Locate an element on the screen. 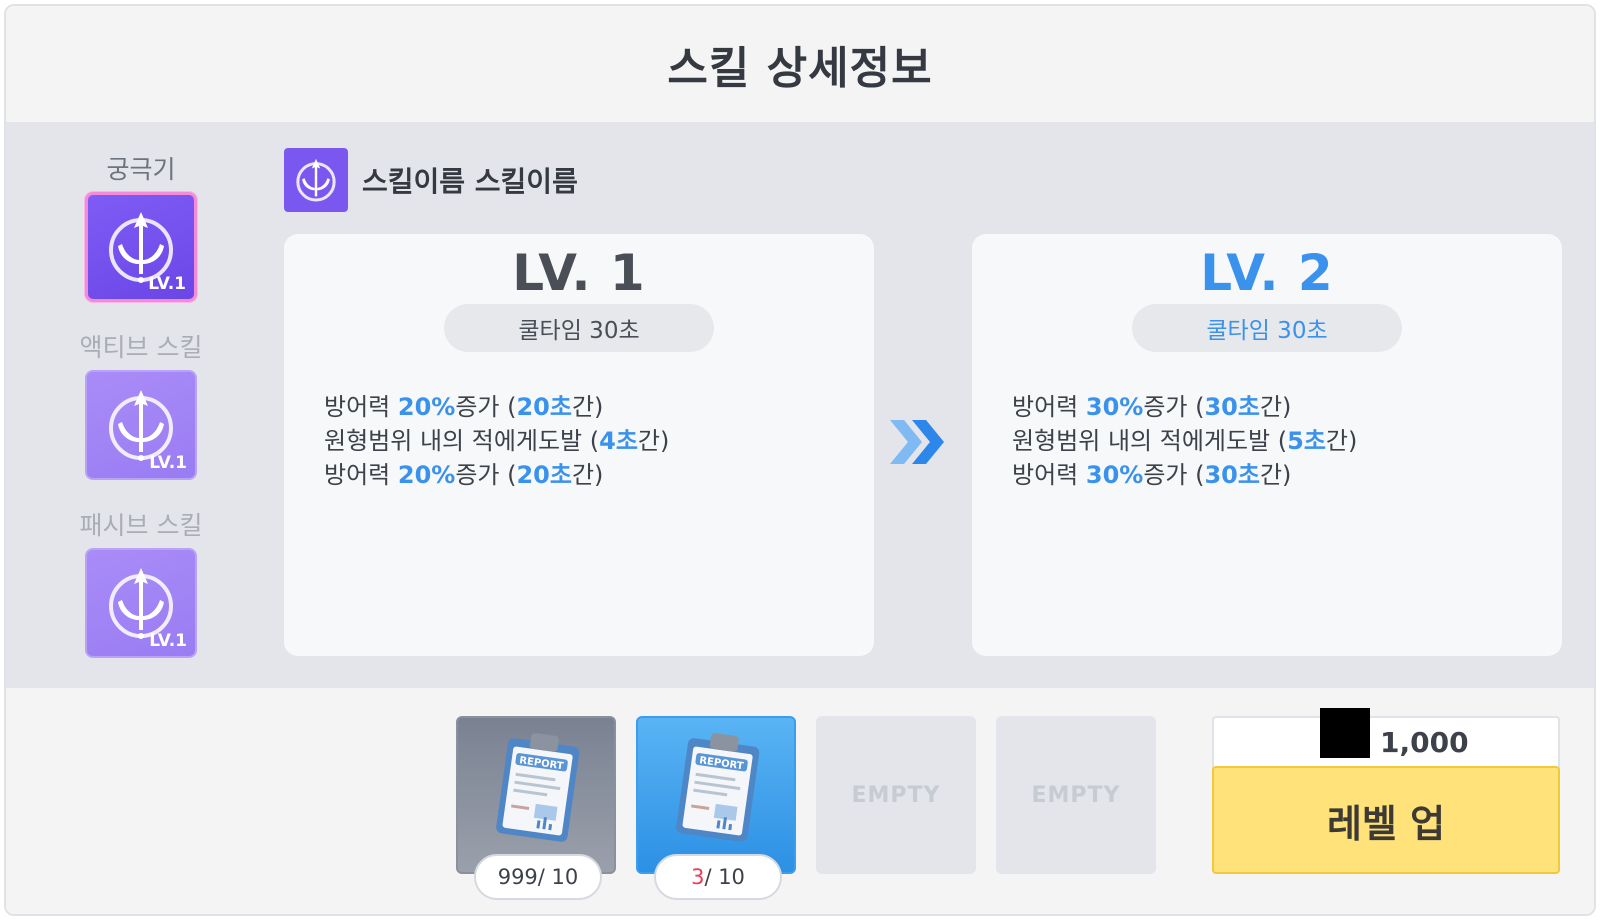 The width and height of the screenshot is (1600, 920). effect-line: 원형범위 내의 적에게도발 (4초간) is located at coordinates (497, 441).